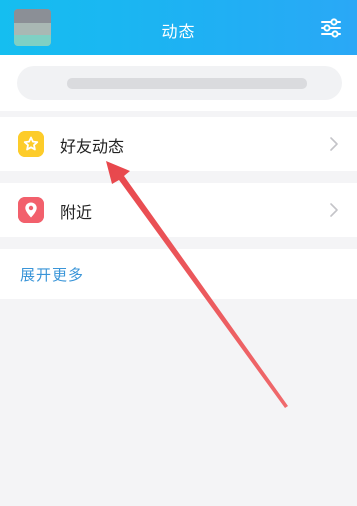  I want to click on sliders-icon, so click(331, 28).